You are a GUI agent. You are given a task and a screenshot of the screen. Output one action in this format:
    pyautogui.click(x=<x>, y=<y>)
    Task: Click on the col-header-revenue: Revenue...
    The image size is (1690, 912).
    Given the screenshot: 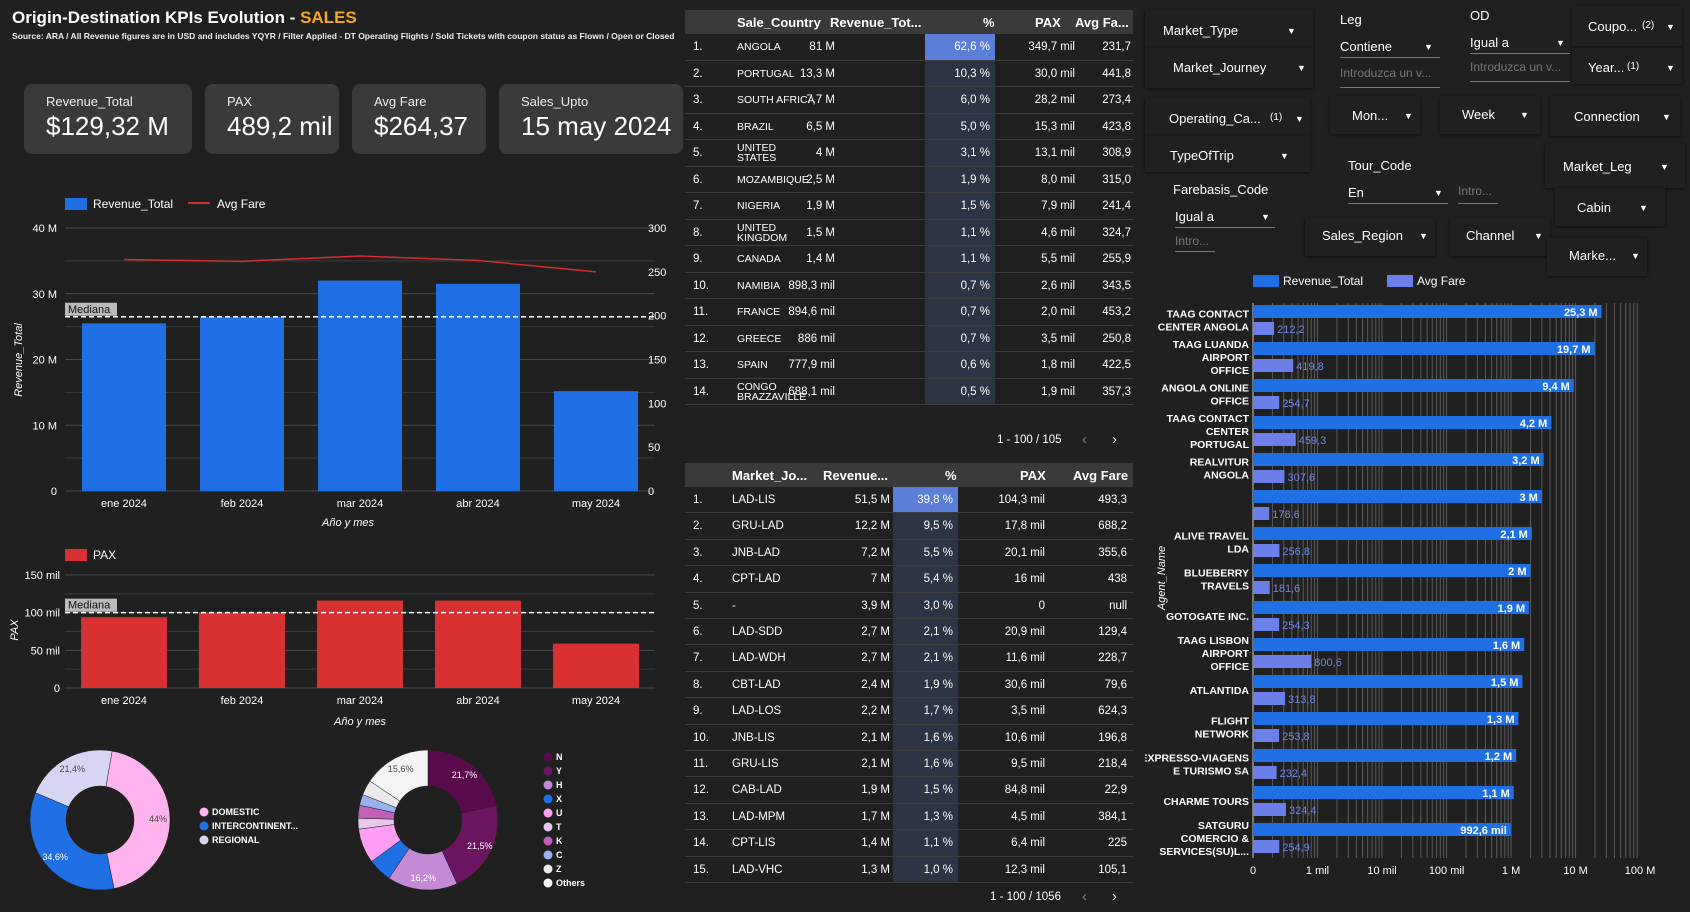 What is the action you would take?
    pyautogui.click(x=855, y=475)
    